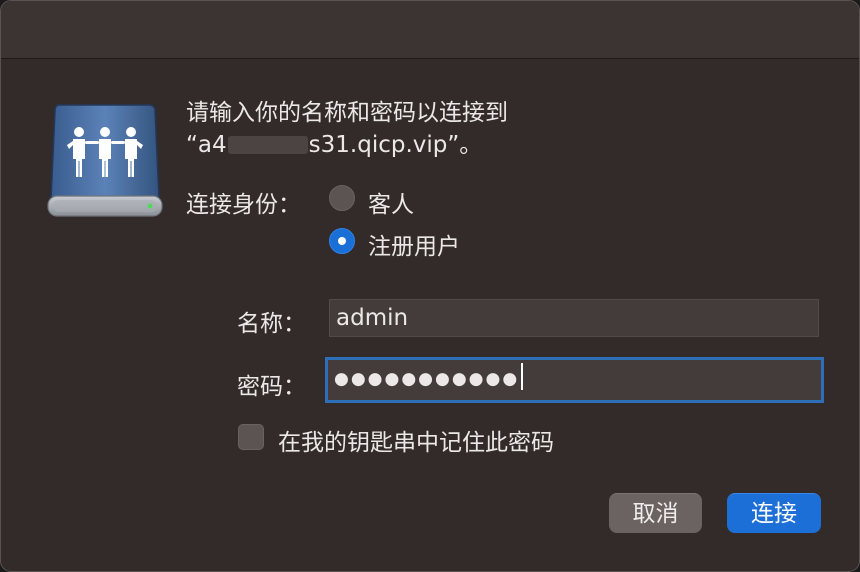 The image size is (860, 572). Describe the element at coordinates (395, 145) in the screenshot. I see `host-suffix: s31.qicp.vip”。` at that location.